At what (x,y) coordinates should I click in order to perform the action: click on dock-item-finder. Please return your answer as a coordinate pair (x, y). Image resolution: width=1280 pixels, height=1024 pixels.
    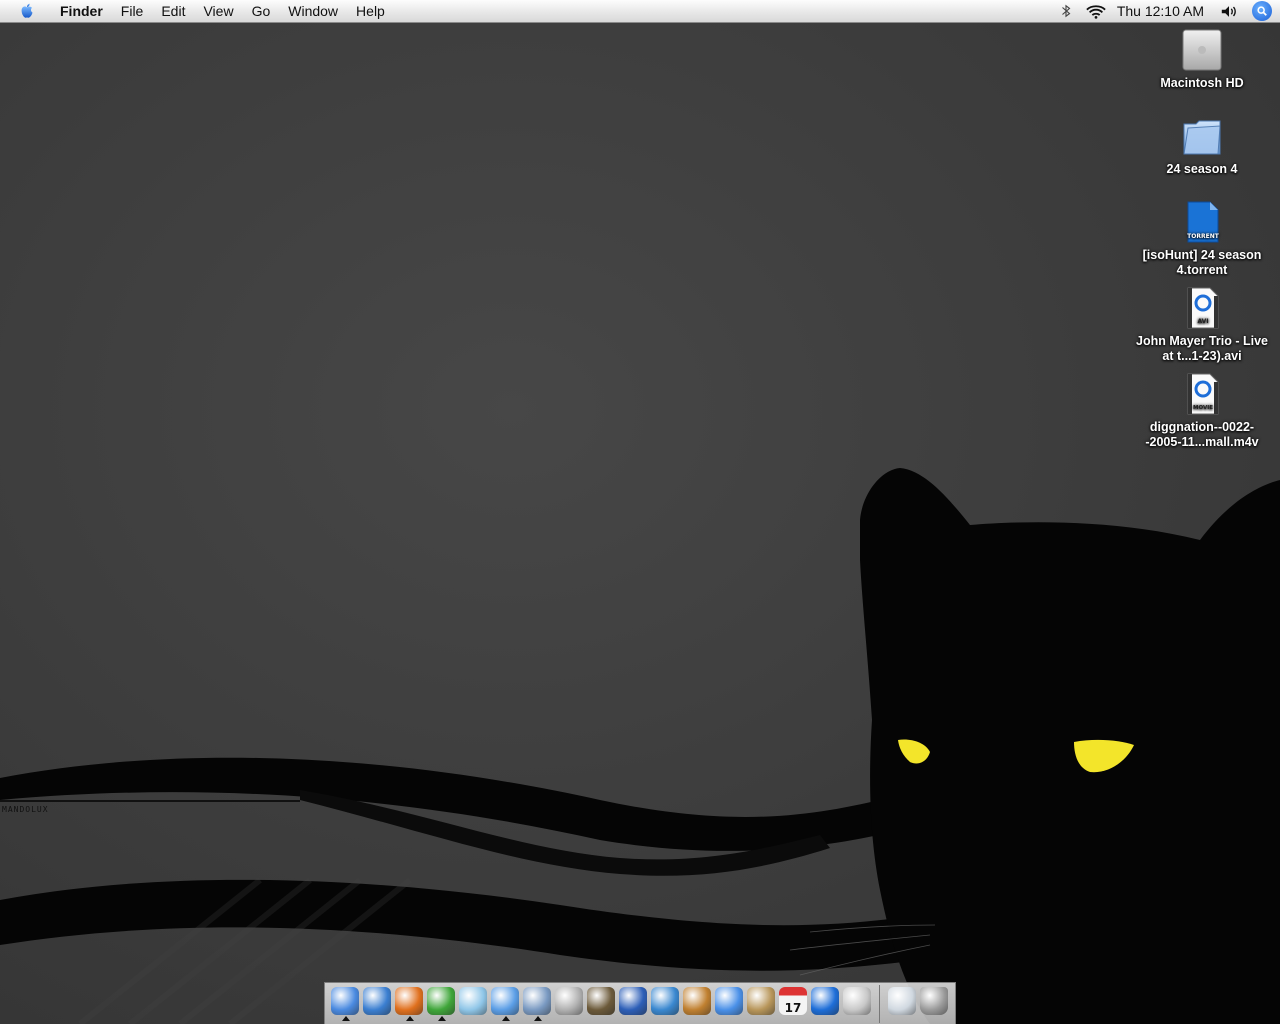
    Looking at the image, I should click on (345, 1003).